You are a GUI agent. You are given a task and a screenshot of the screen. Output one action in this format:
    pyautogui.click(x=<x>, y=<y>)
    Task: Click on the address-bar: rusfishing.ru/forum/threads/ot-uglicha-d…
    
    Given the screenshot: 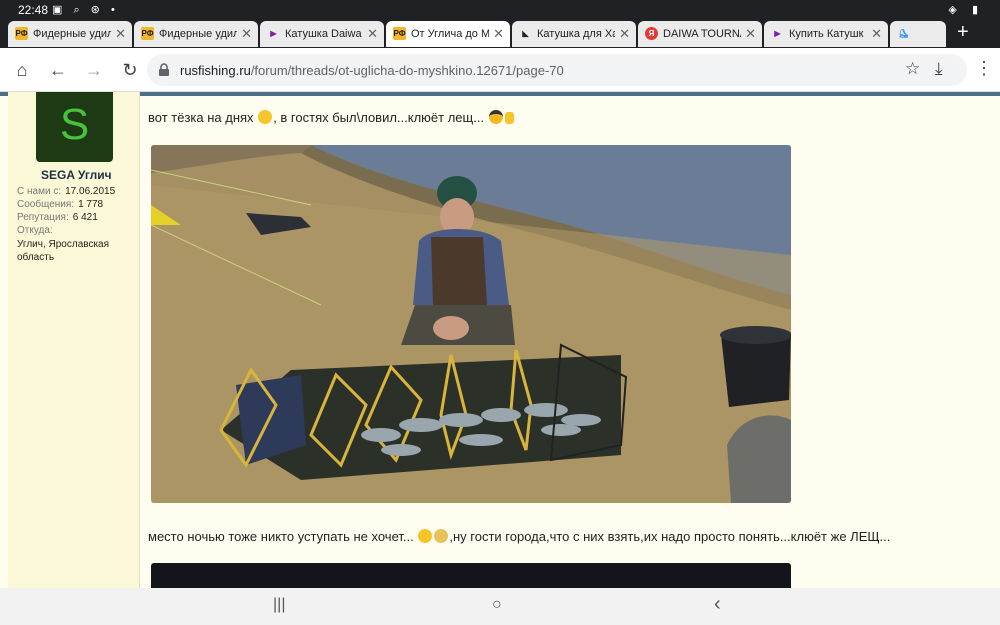 What is the action you would take?
    pyautogui.click(x=557, y=70)
    